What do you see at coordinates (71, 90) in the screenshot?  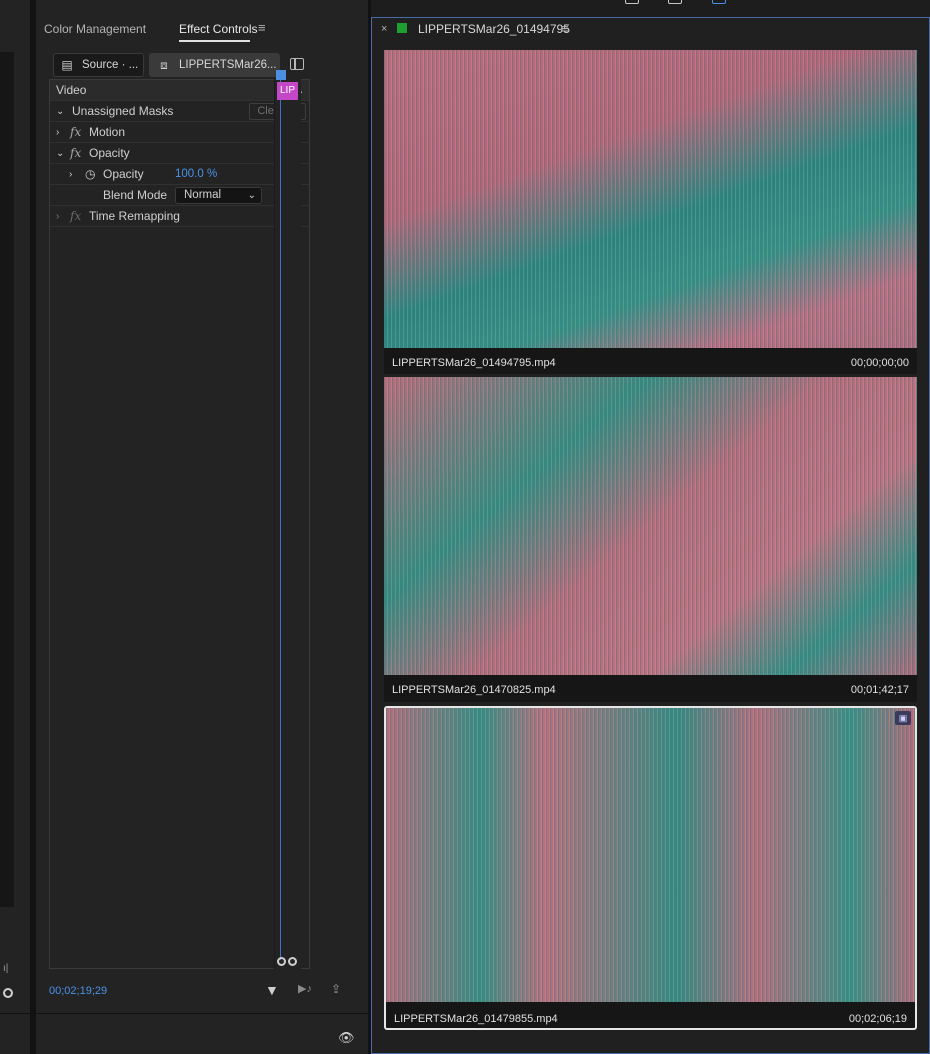 I see `video-label: Video` at bounding box center [71, 90].